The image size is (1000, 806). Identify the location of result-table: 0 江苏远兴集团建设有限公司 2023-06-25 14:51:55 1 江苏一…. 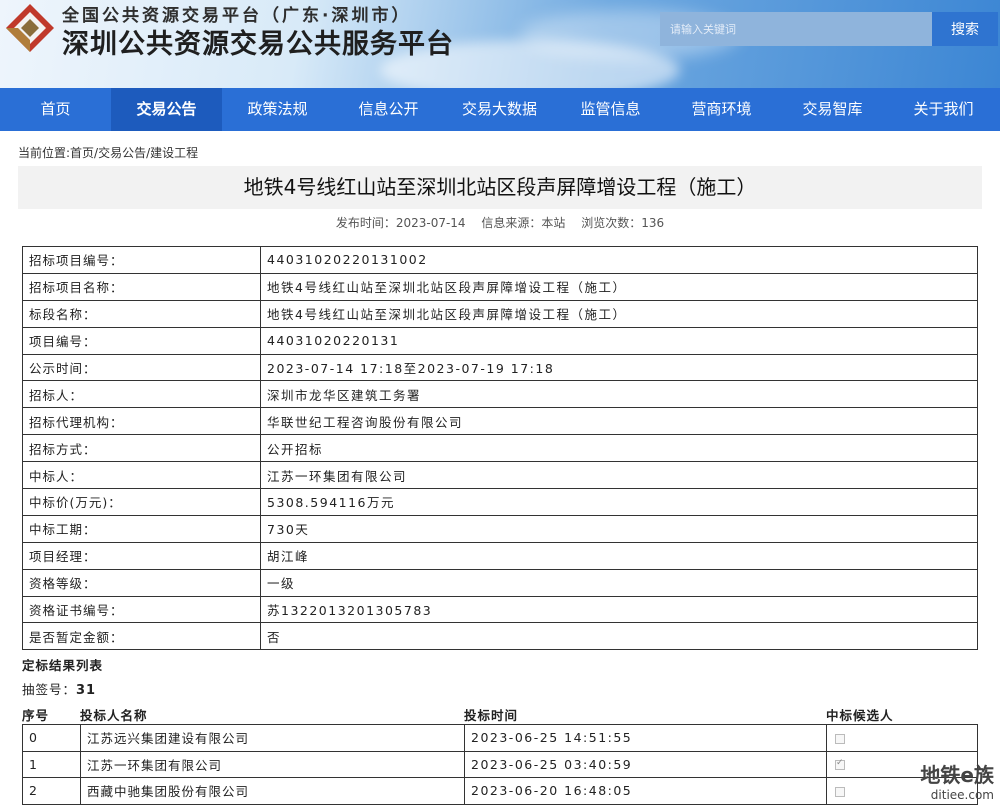
(500, 764).